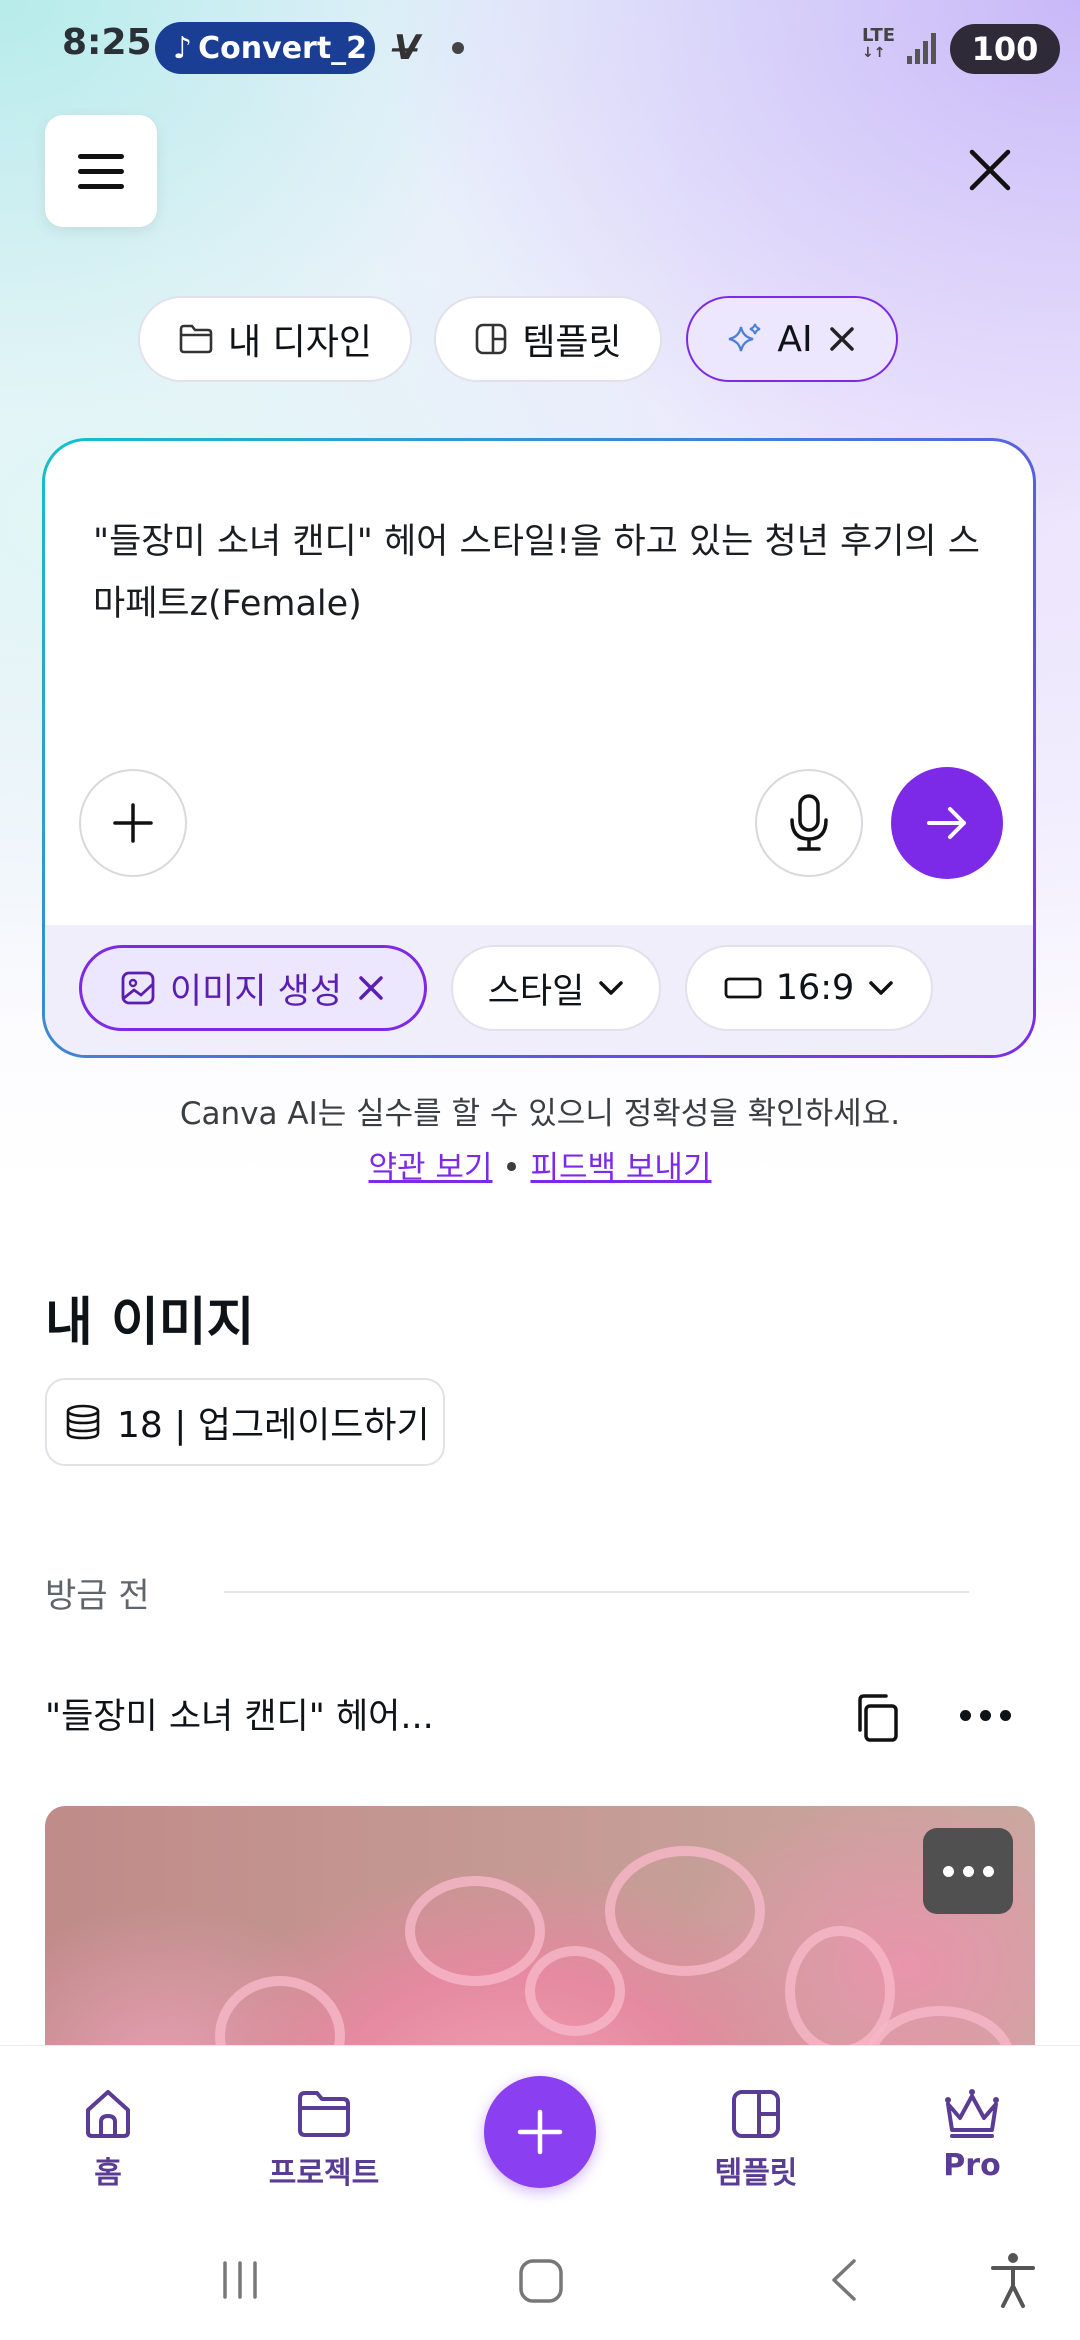 The width and height of the screenshot is (1080, 2340). Describe the element at coordinates (283, 48) in the screenshot. I see `media-title: Convert_2` at that location.